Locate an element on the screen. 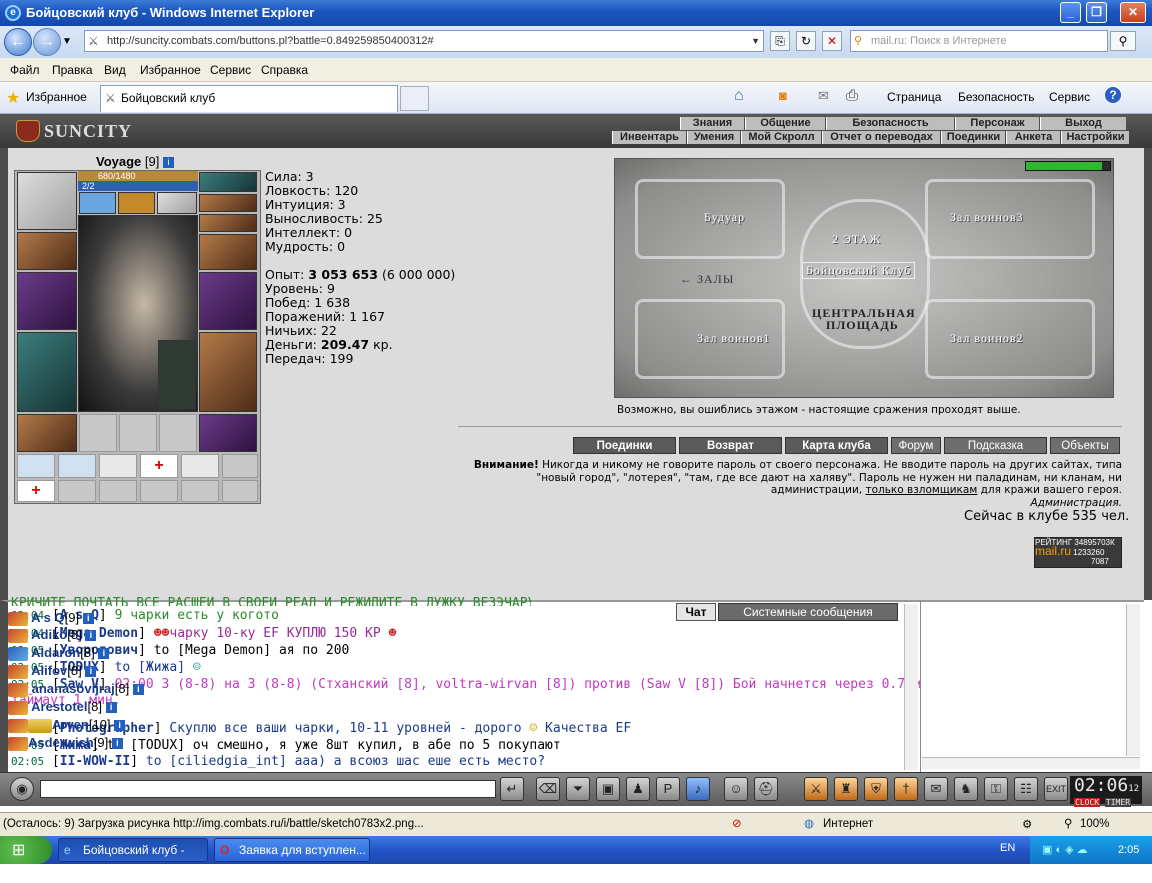 The height and width of the screenshot is (883, 1152). nav-character: Персонаж is located at coordinates (997, 123).